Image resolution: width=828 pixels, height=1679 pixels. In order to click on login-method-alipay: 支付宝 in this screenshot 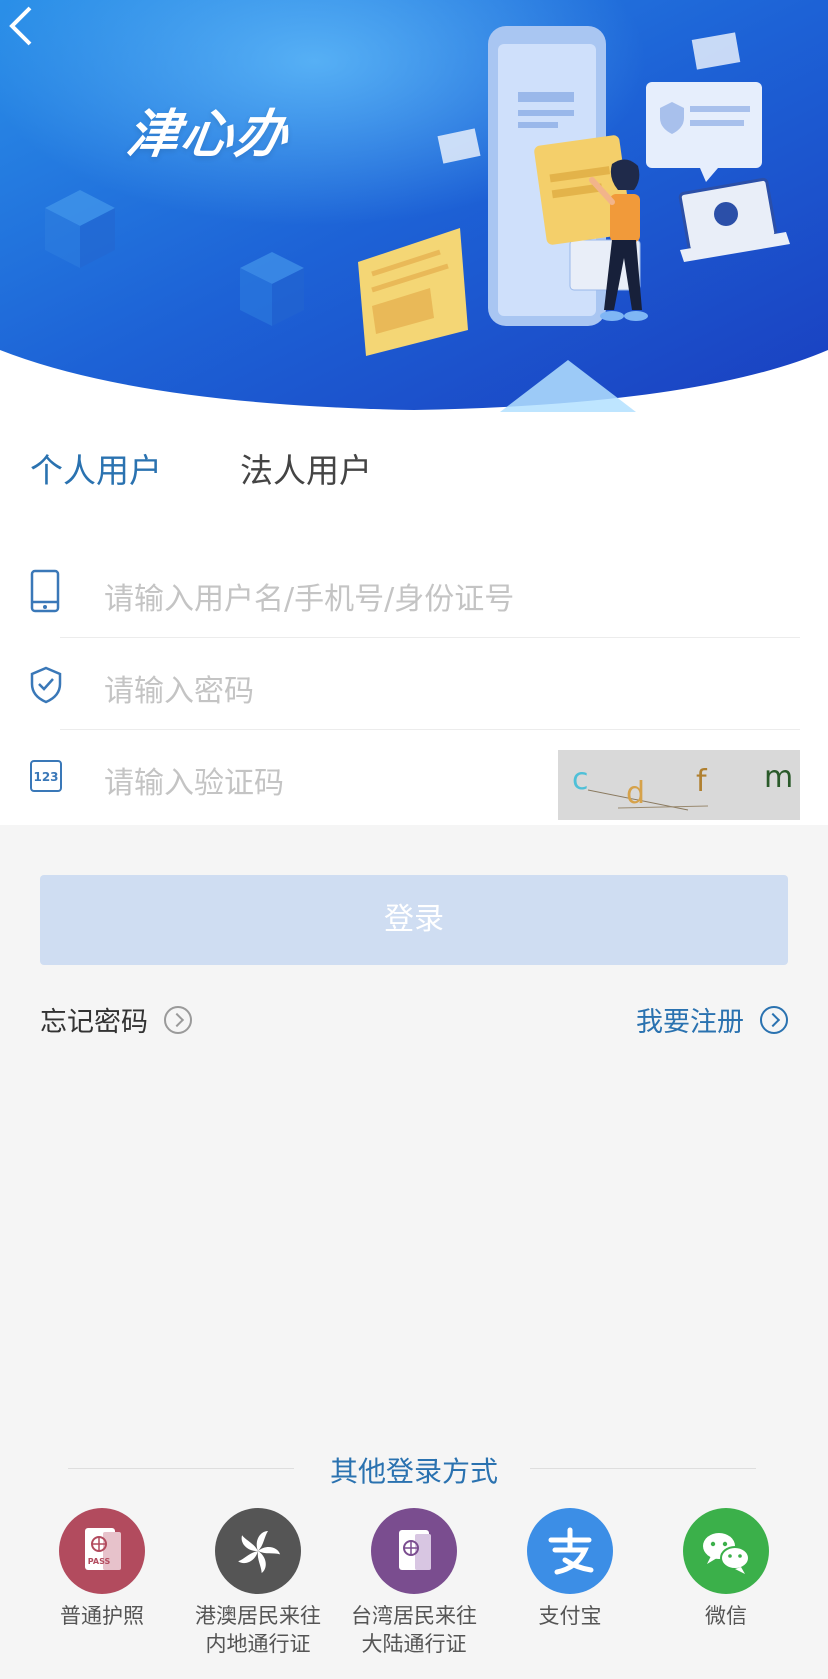, I will do `click(570, 1569)`.